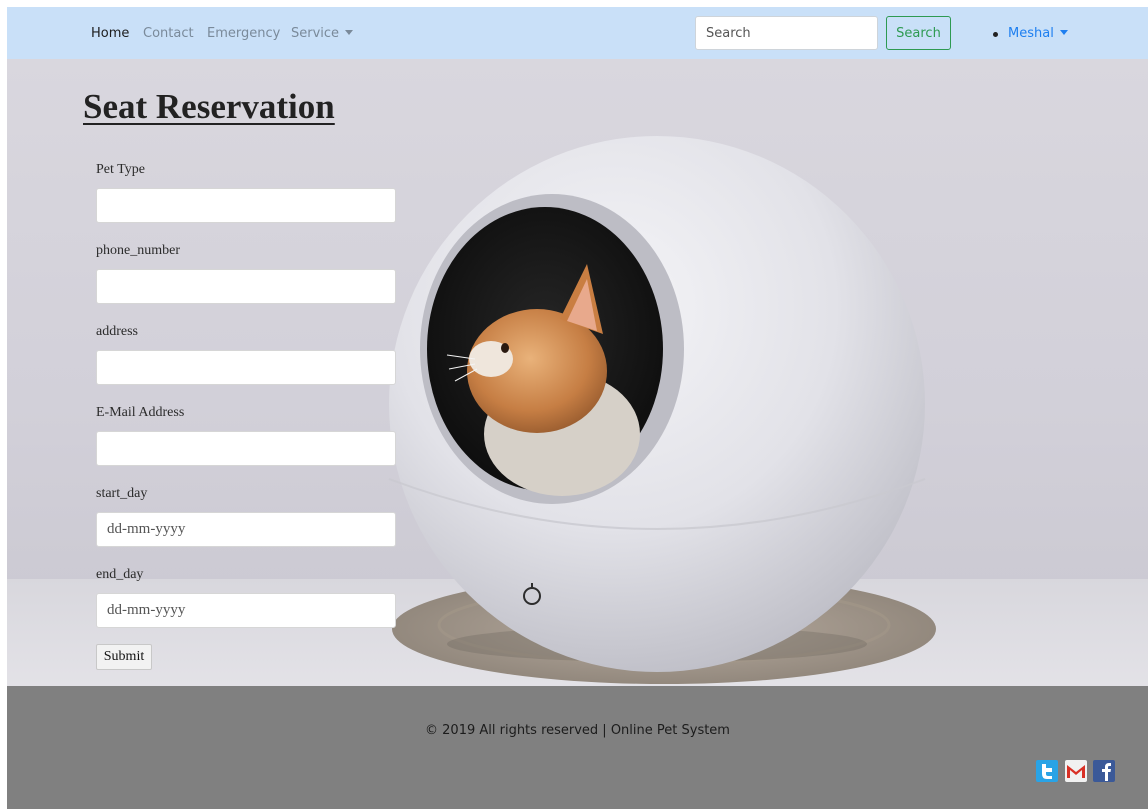  What do you see at coordinates (574, 3) in the screenshot?
I see `window-frame-top` at bounding box center [574, 3].